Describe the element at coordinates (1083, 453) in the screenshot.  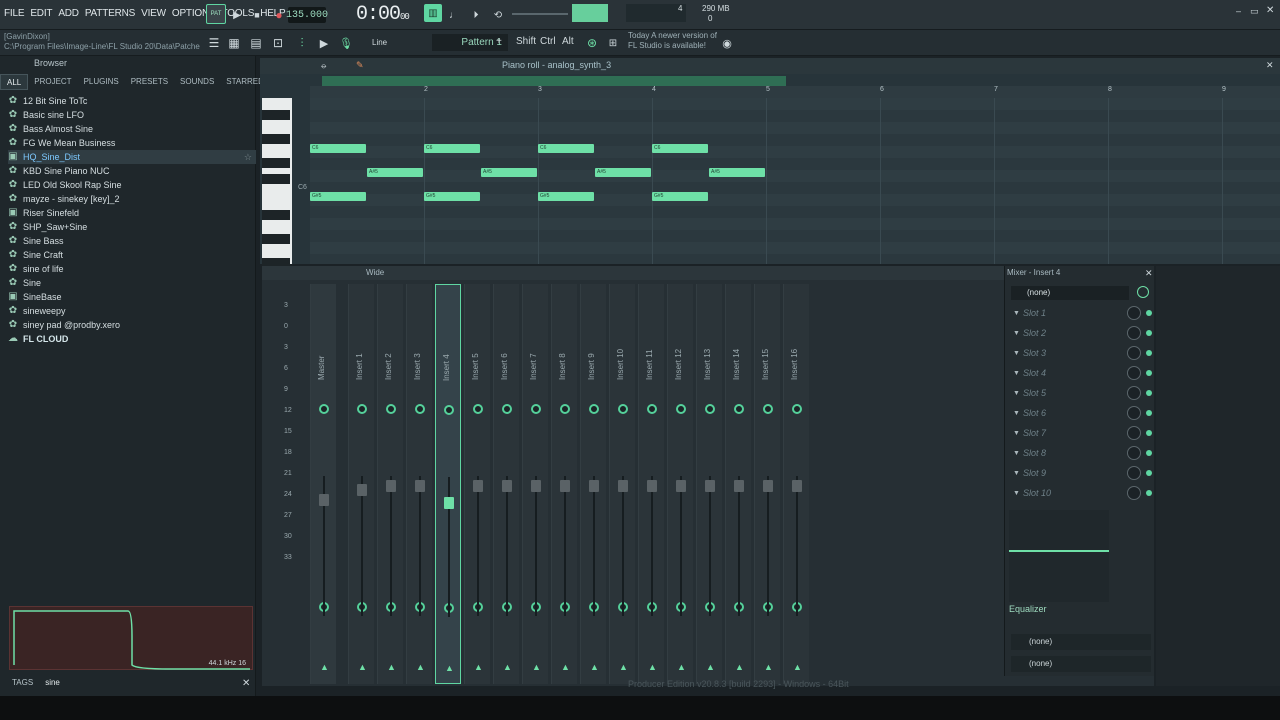
I see `insert-slot: ▼ Slot 8` at that location.